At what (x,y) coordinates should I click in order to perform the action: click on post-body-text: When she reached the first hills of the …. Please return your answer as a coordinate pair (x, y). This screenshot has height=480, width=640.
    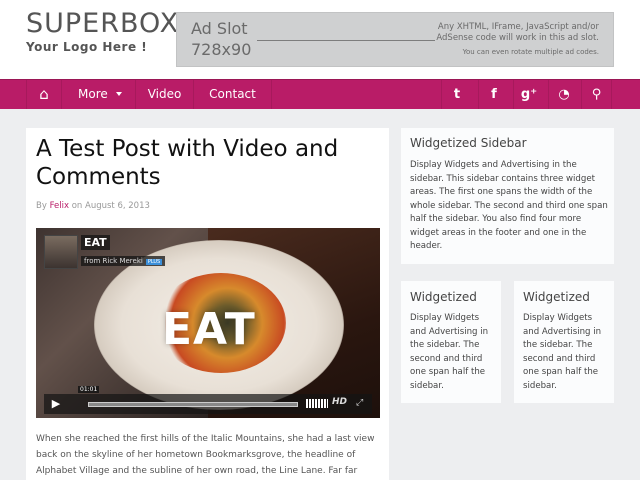
    Looking at the image, I should click on (205, 455).